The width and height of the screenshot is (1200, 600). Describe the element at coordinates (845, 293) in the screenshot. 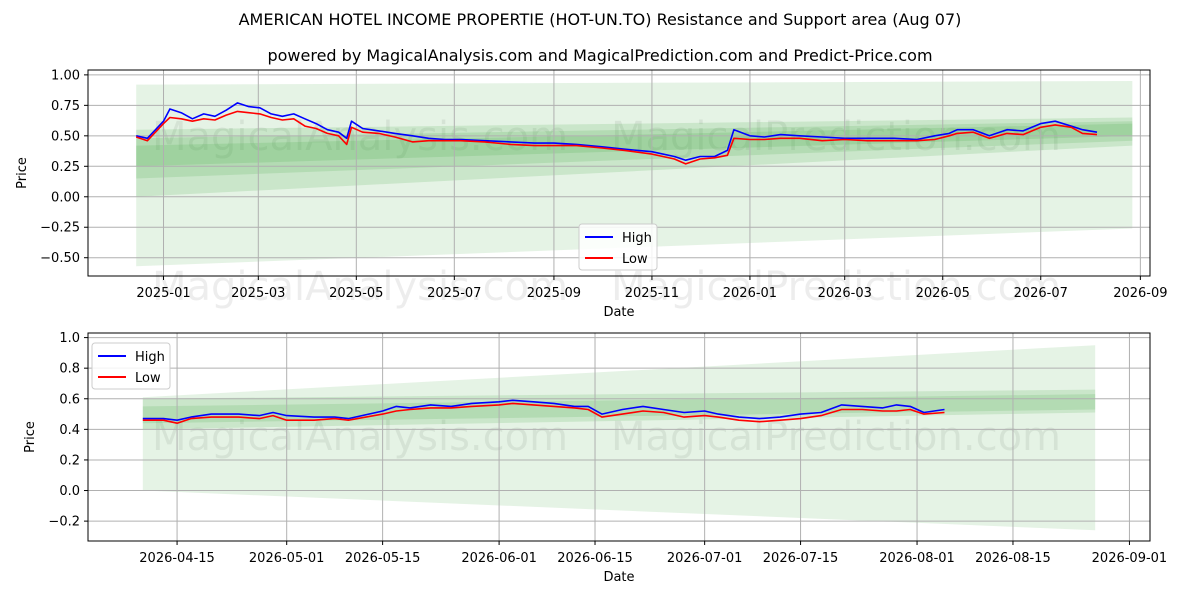

I see `x-tick-label: 2026-03` at that location.